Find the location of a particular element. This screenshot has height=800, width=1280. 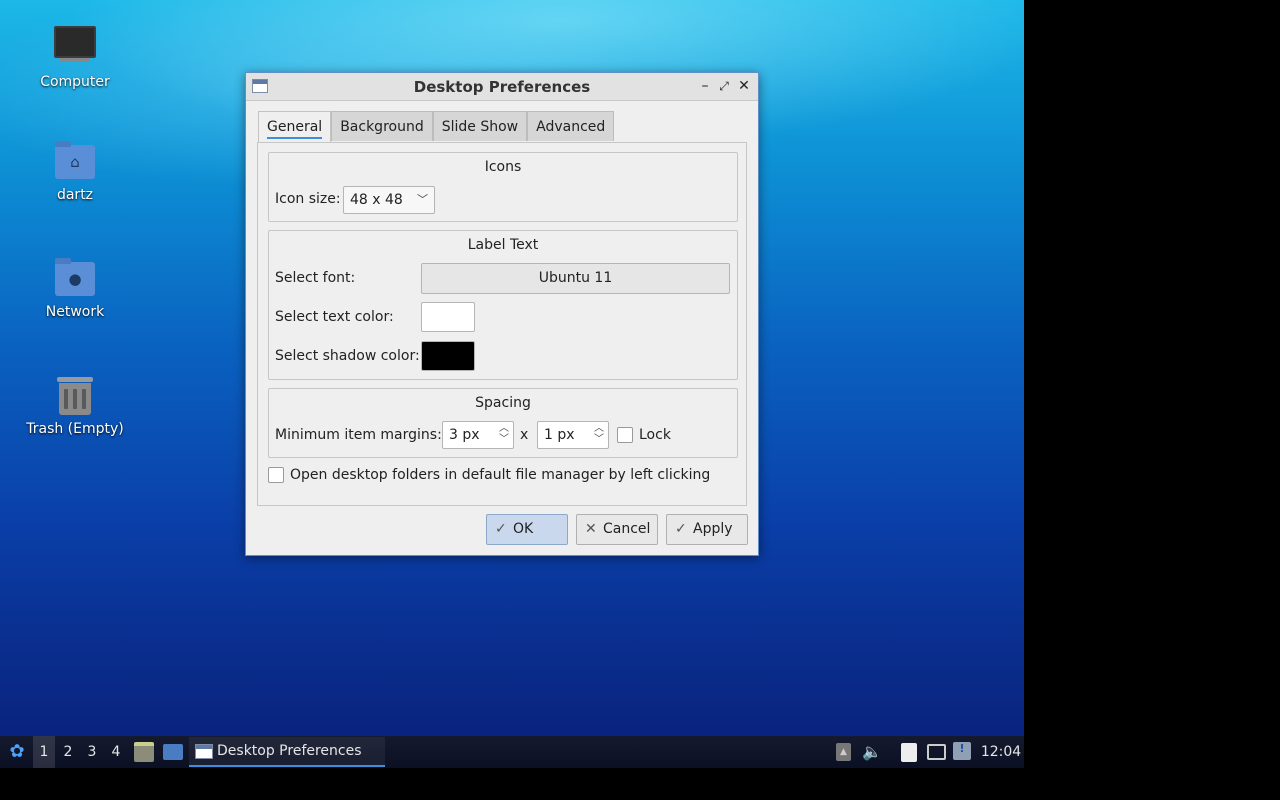

window-titlebar: Desktop Preferences – ⤢ ✕ is located at coordinates (502, 87).